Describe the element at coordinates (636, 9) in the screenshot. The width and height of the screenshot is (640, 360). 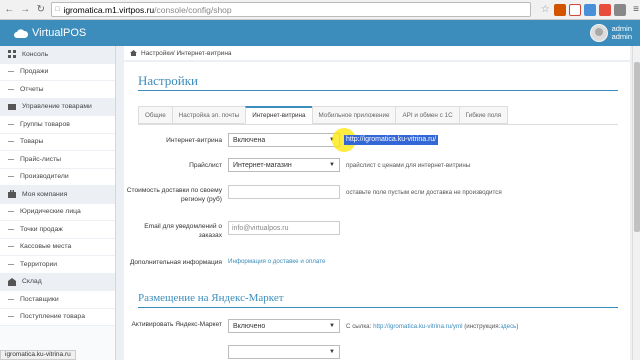
I see `browser-menu-icon: ≡` at that location.